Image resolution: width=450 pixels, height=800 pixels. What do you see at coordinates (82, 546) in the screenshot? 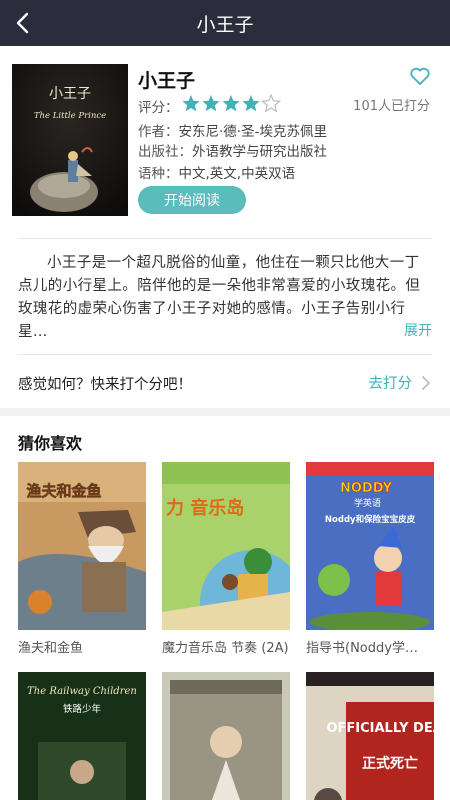
I see `recommendation-cover: 渔夫和金鱼` at bounding box center [82, 546].